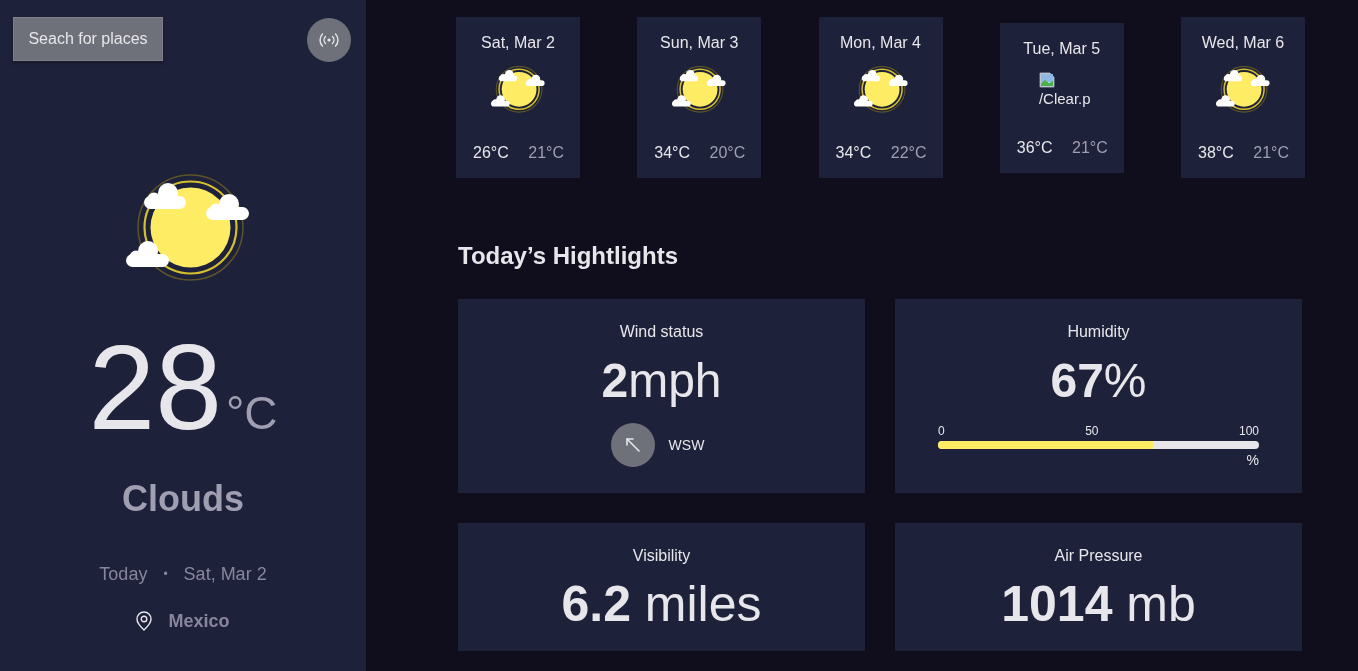 The height and width of the screenshot is (671, 1358). I want to click on min-temperature: 20°C, so click(727, 152).